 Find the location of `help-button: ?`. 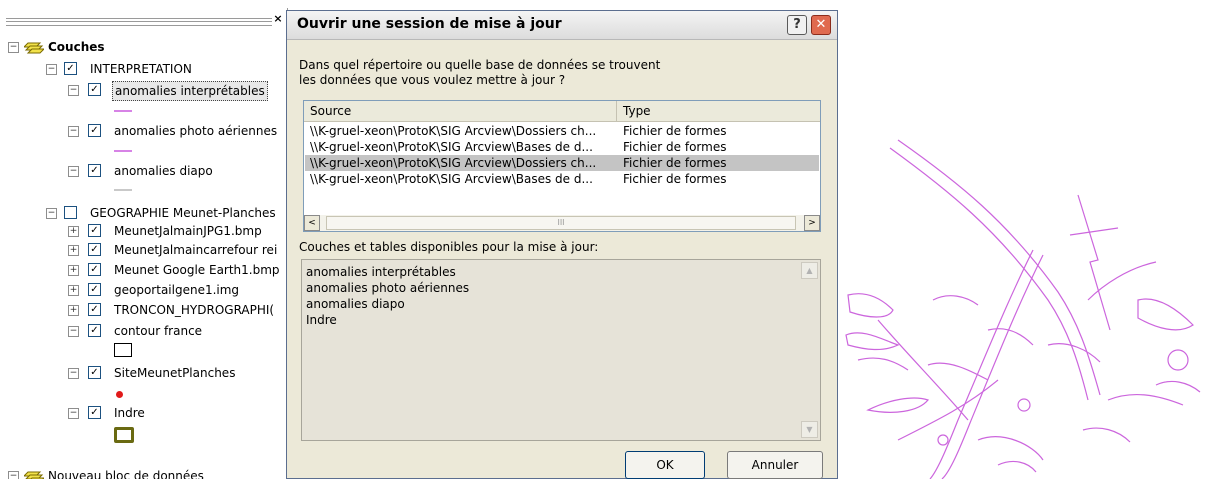

help-button: ? is located at coordinates (797, 25).